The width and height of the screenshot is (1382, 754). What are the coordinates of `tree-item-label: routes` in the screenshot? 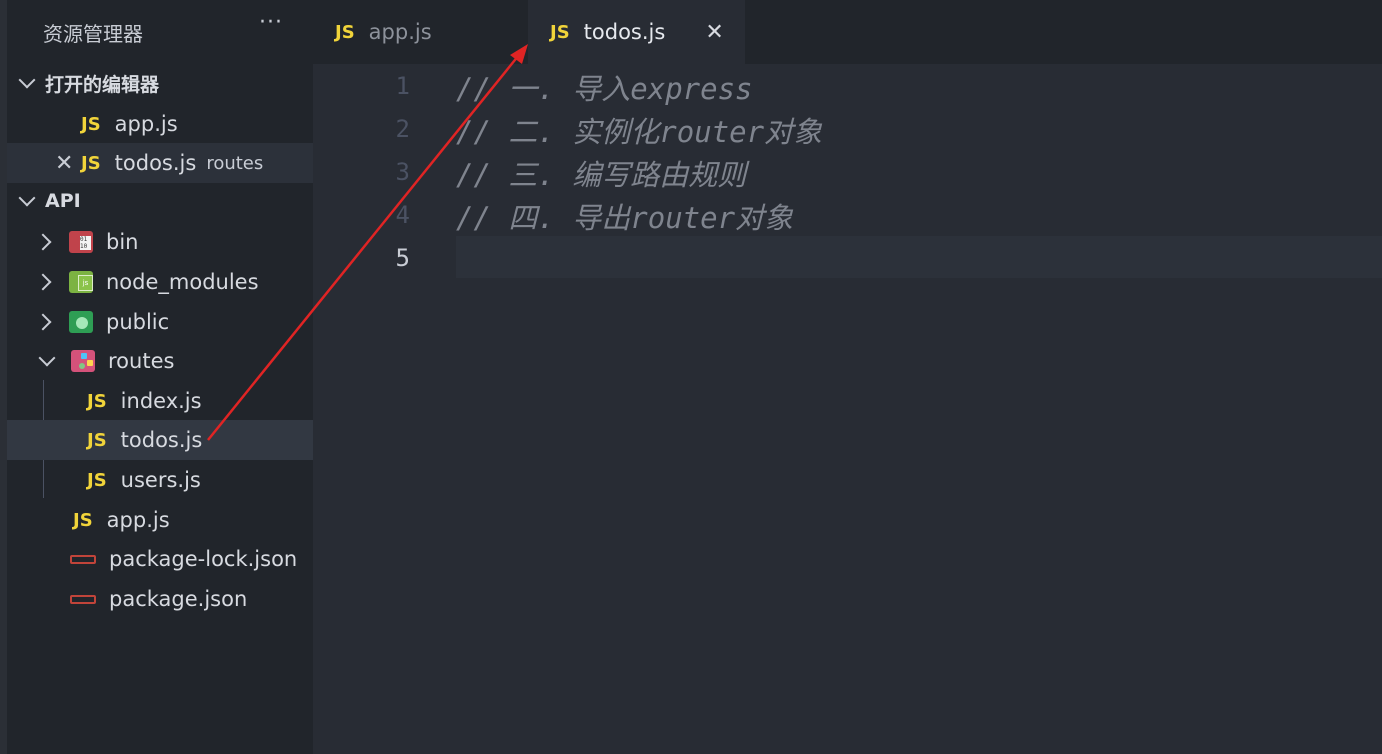 It's located at (141, 361).